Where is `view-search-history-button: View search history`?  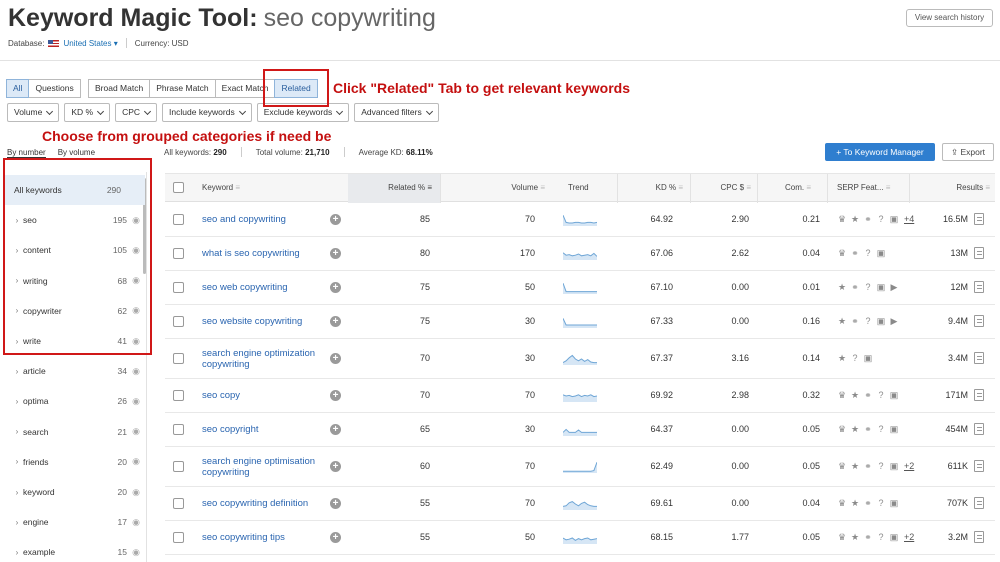
view-search-history-button: View search history is located at coordinates (949, 18).